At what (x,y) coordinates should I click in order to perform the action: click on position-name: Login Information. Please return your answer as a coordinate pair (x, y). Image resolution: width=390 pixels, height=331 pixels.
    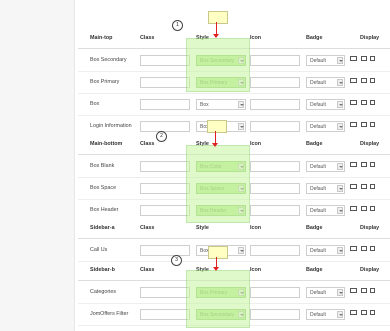
    Looking at the image, I should click on (111, 126).